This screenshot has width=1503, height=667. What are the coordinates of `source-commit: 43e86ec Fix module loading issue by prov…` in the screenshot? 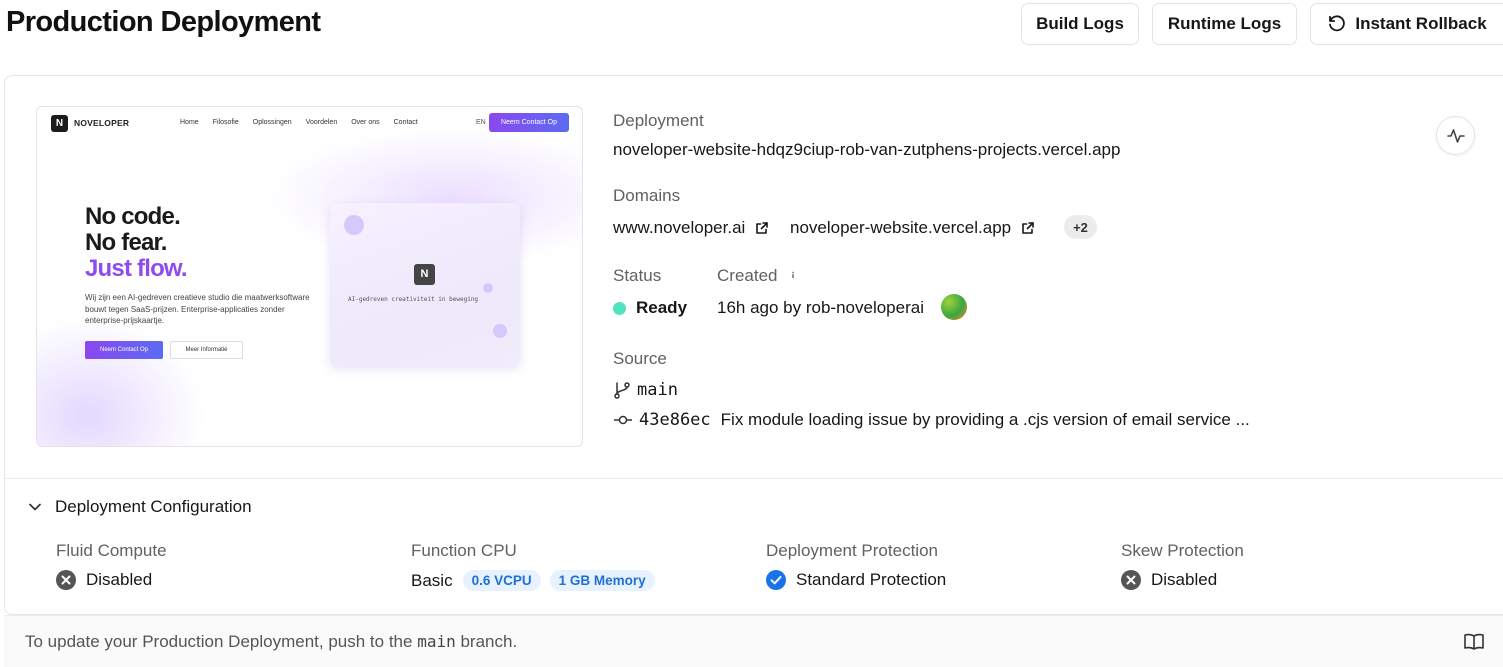 It's located at (931, 420).